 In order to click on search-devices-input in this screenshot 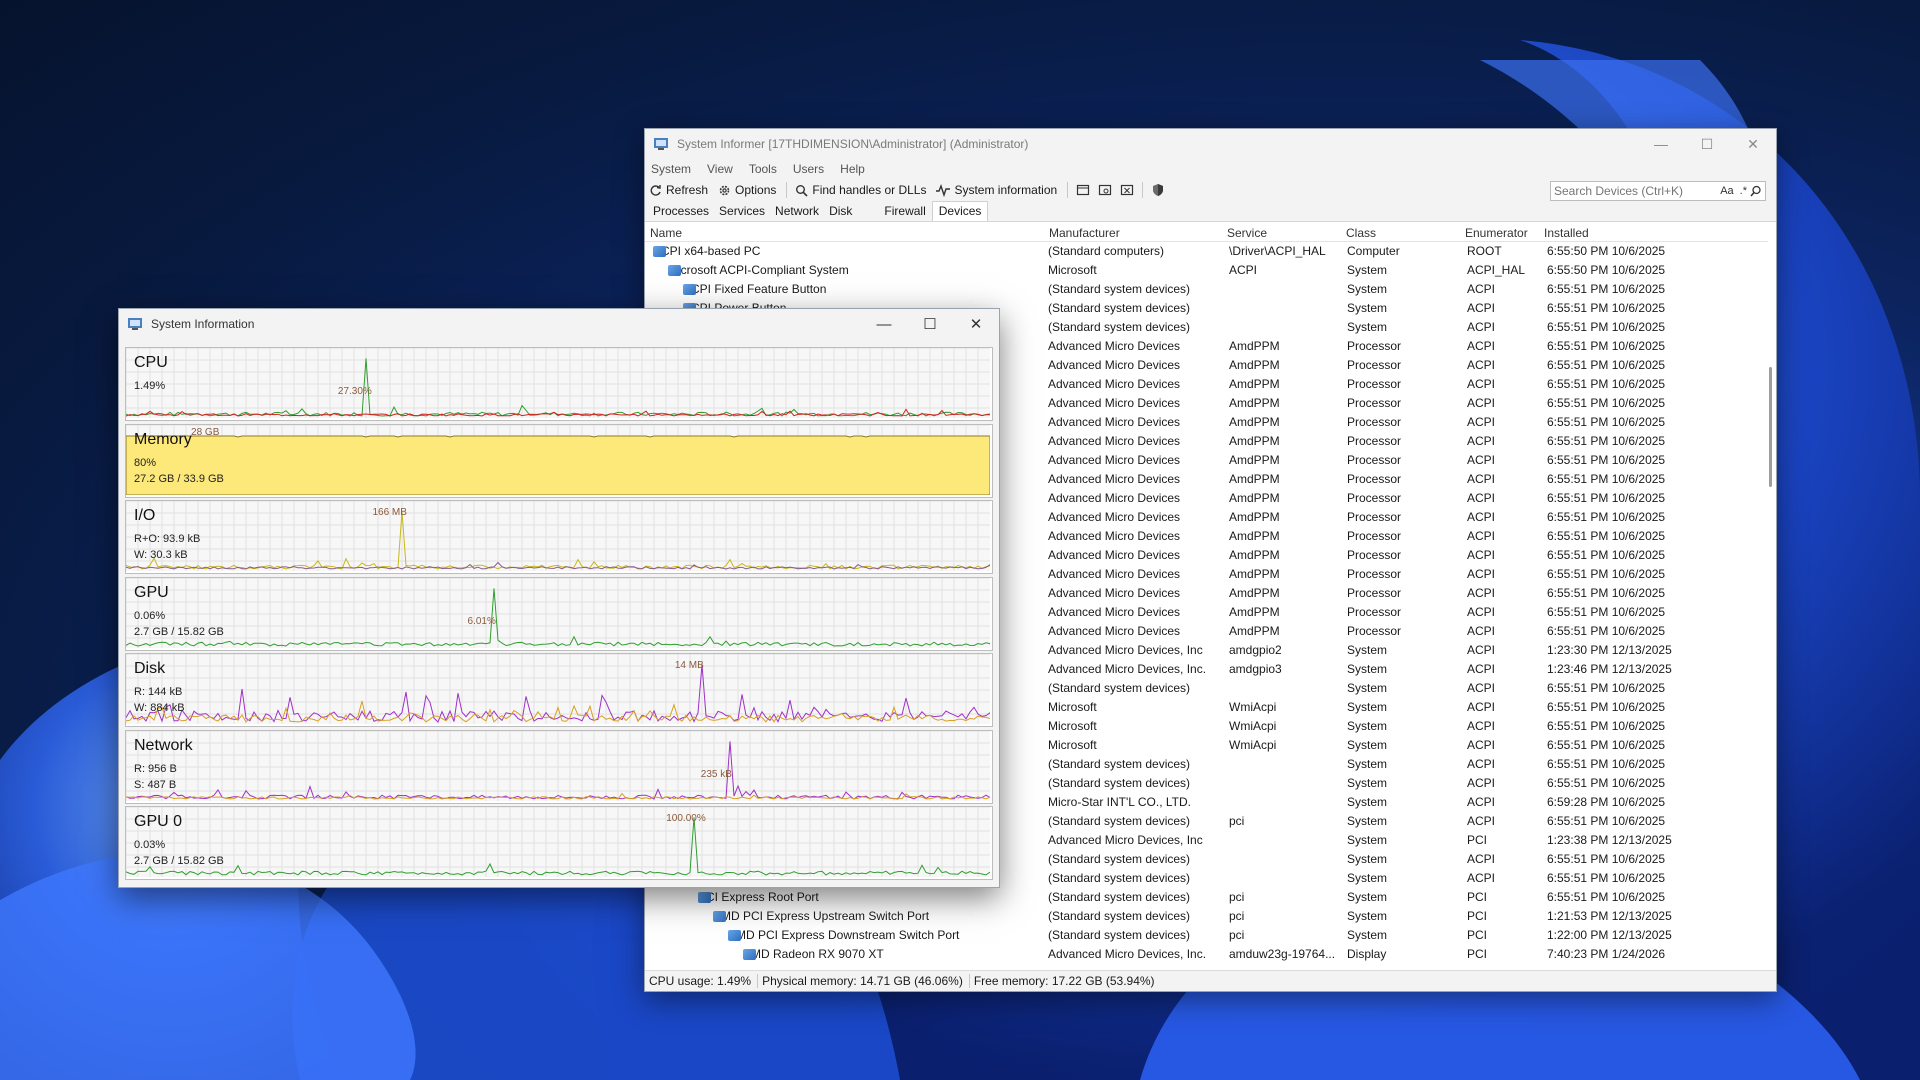, I will do `click(1634, 191)`.